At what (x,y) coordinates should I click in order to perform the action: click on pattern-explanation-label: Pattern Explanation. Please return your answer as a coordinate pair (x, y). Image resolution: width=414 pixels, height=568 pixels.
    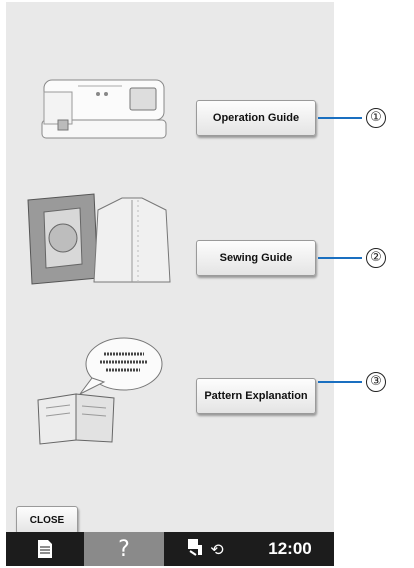
    Looking at the image, I should click on (256, 396).